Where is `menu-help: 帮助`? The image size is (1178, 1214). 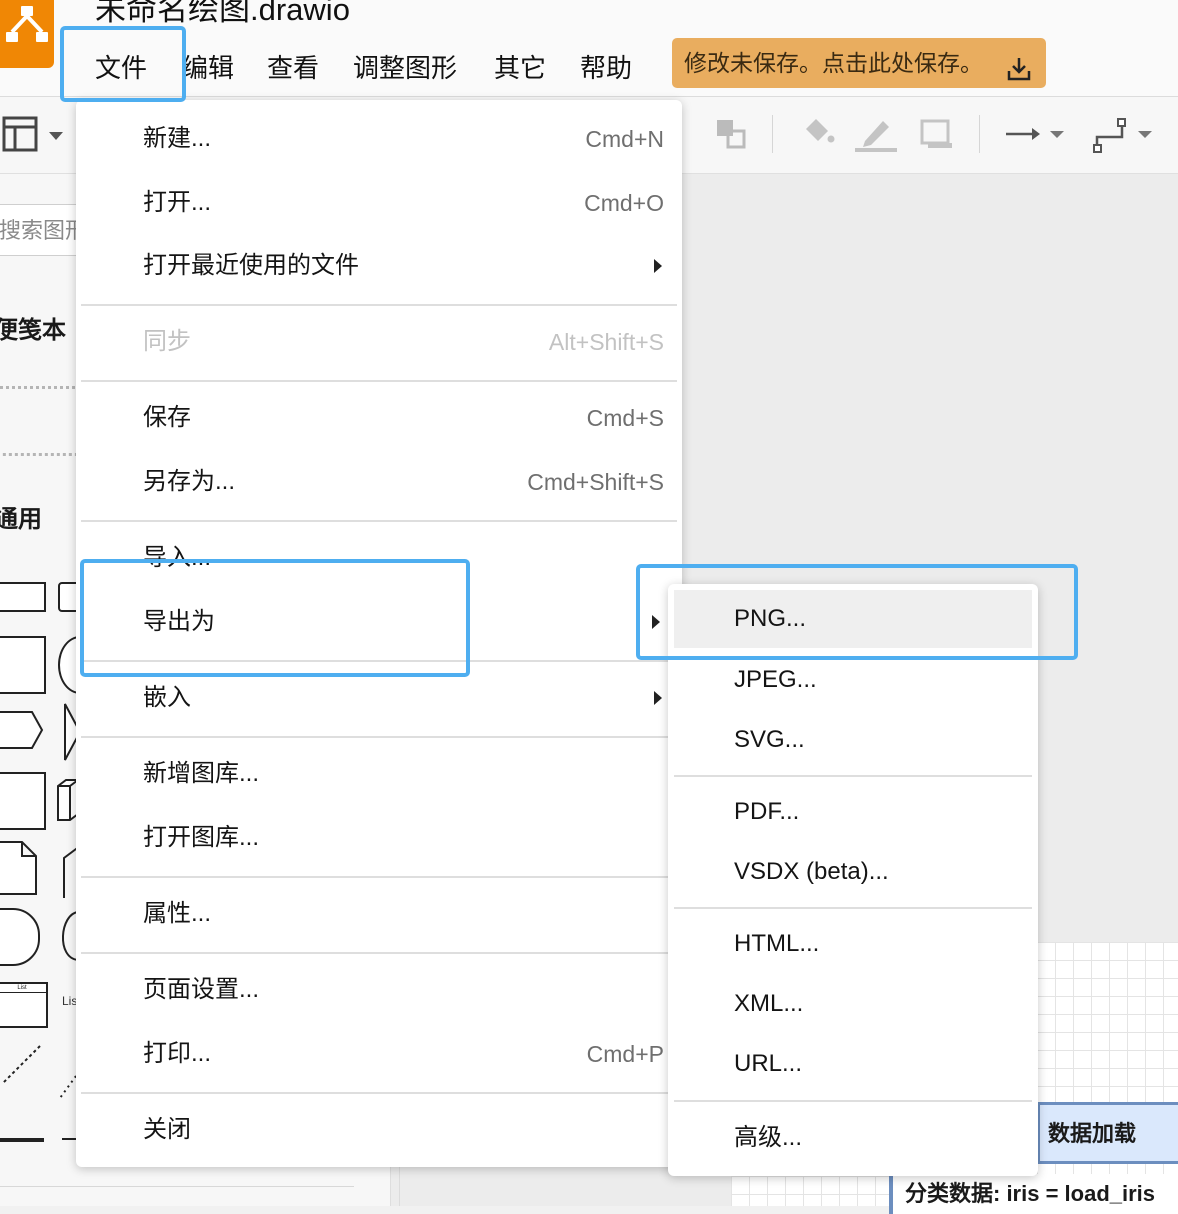
menu-help: 帮助 is located at coordinates (606, 68).